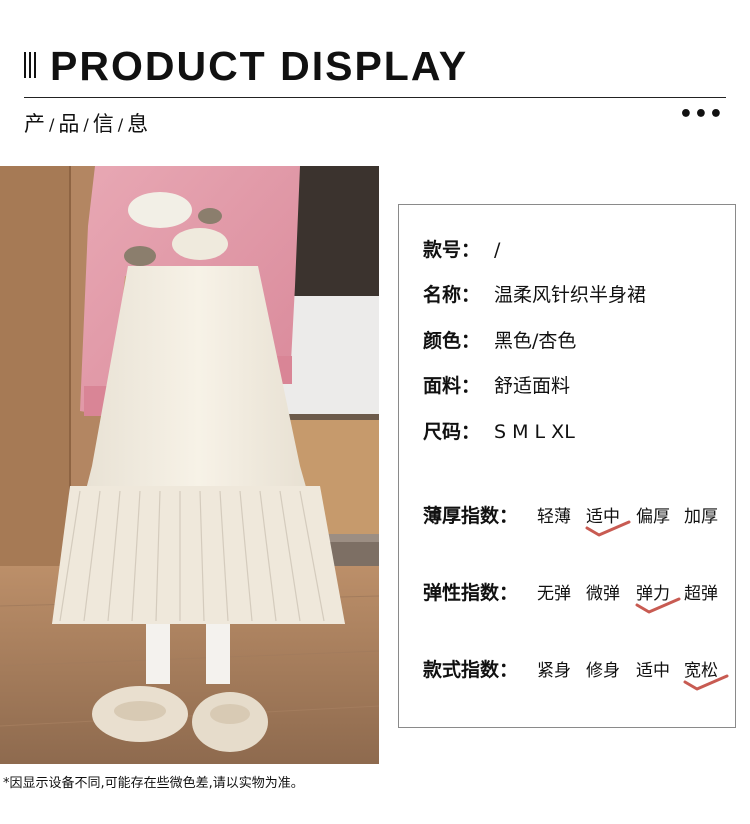 This screenshot has width=750, height=824. I want to click on index-option: 适中, so click(653, 671).